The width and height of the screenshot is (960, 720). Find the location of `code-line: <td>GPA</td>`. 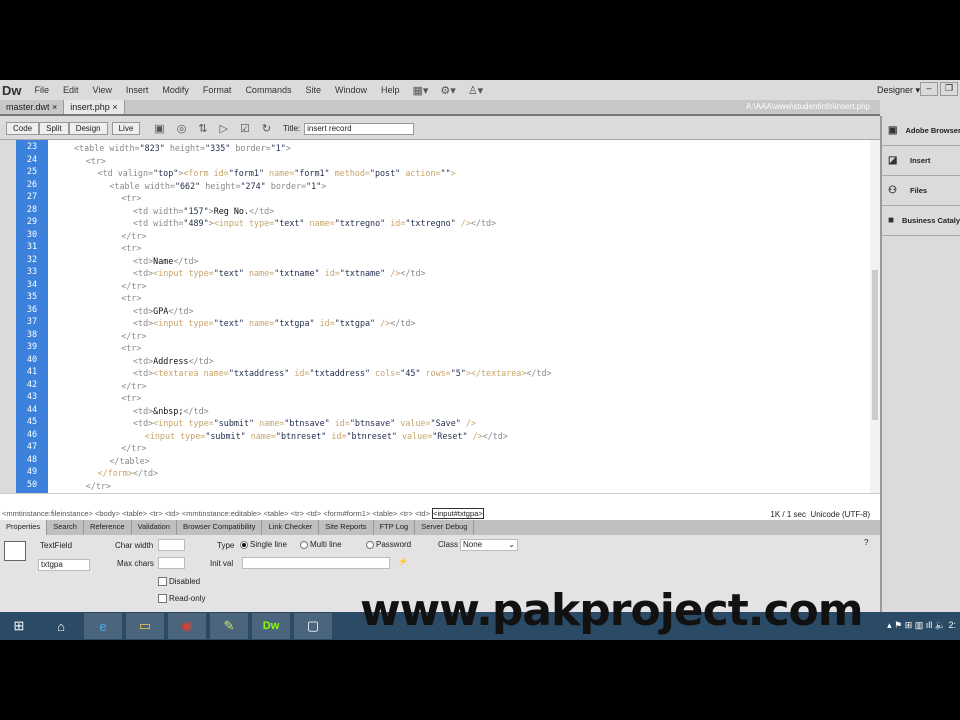

code-line: <td>GPA</td> is located at coordinates (163, 311).